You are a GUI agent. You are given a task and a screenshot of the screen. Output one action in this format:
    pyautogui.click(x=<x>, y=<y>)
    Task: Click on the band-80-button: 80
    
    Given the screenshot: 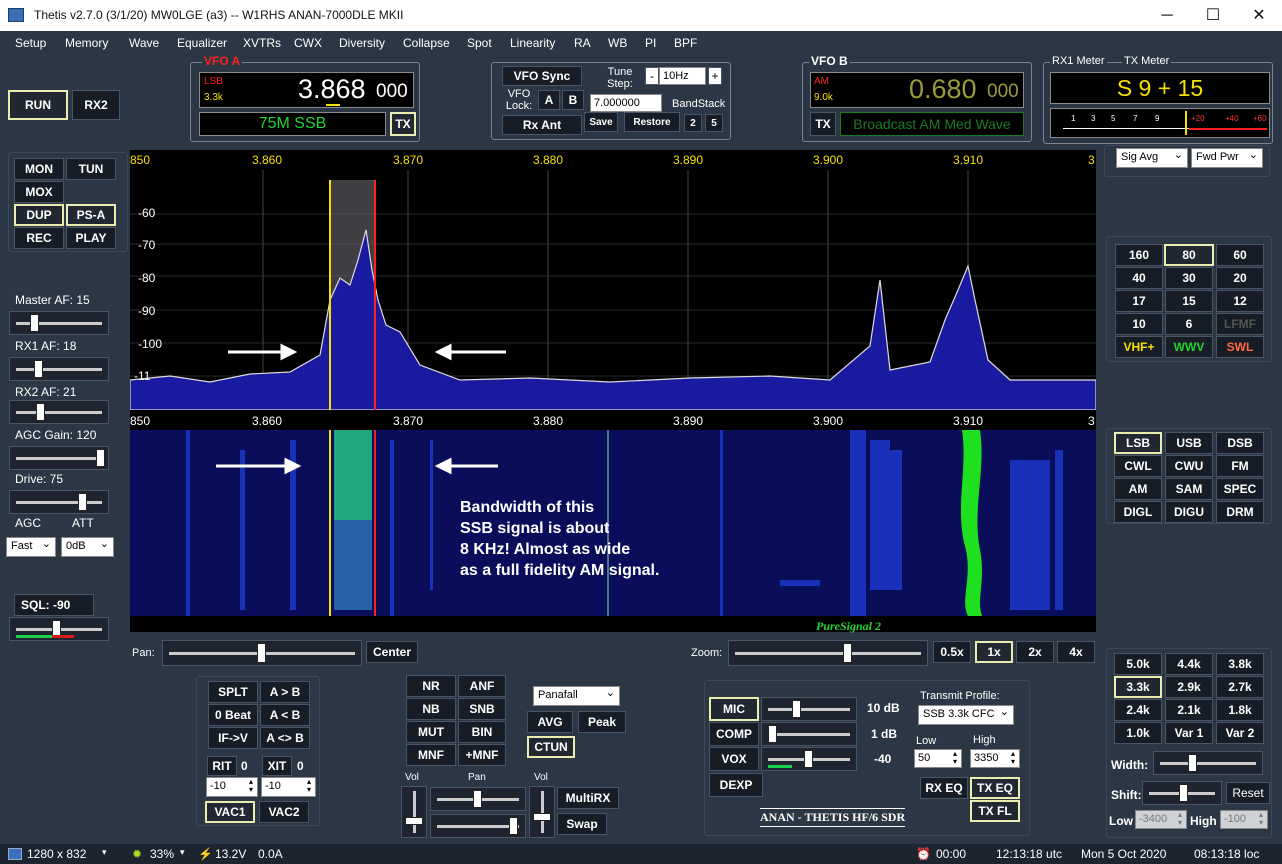 What is the action you would take?
    pyautogui.click(x=1189, y=255)
    